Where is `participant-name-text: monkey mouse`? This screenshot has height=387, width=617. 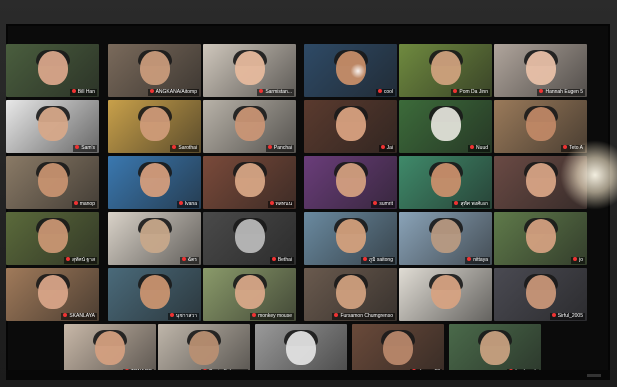 participant-name-text: monkey mouse is located at coordinates (275, 316).